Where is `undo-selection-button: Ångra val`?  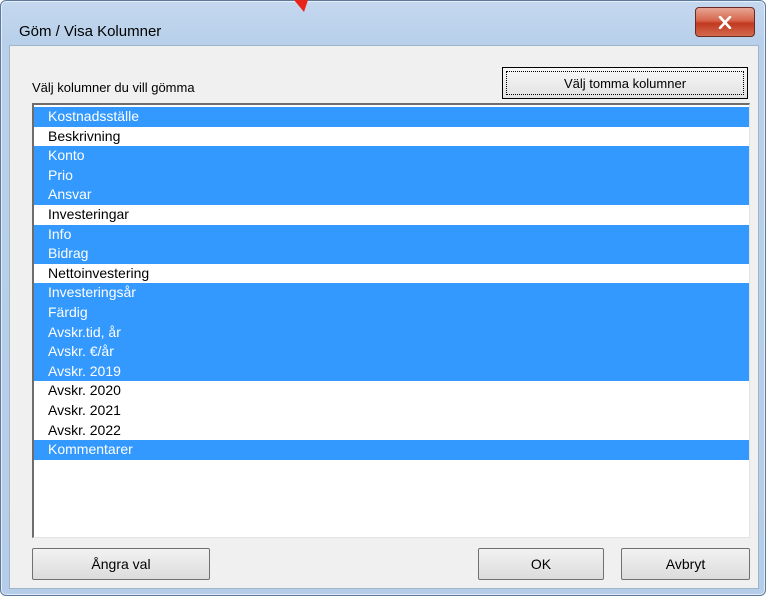 undo-selection-button: Ångra val is located at coordinates (121, 564).